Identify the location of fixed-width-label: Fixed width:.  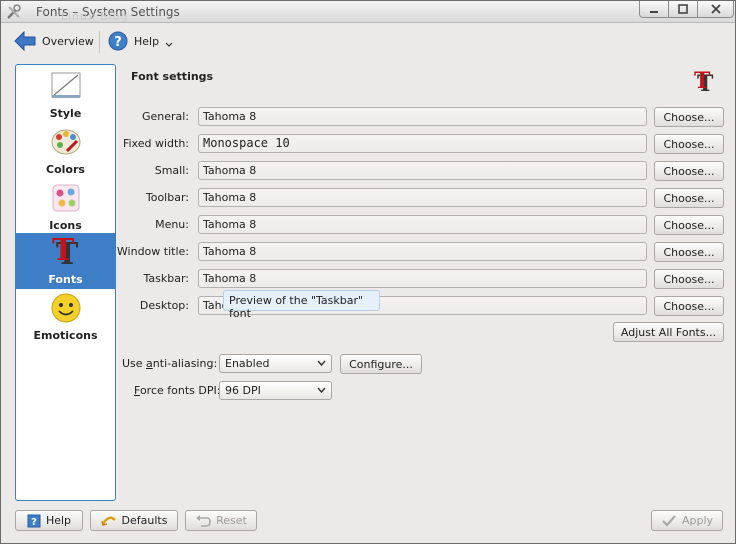
(155, 143).